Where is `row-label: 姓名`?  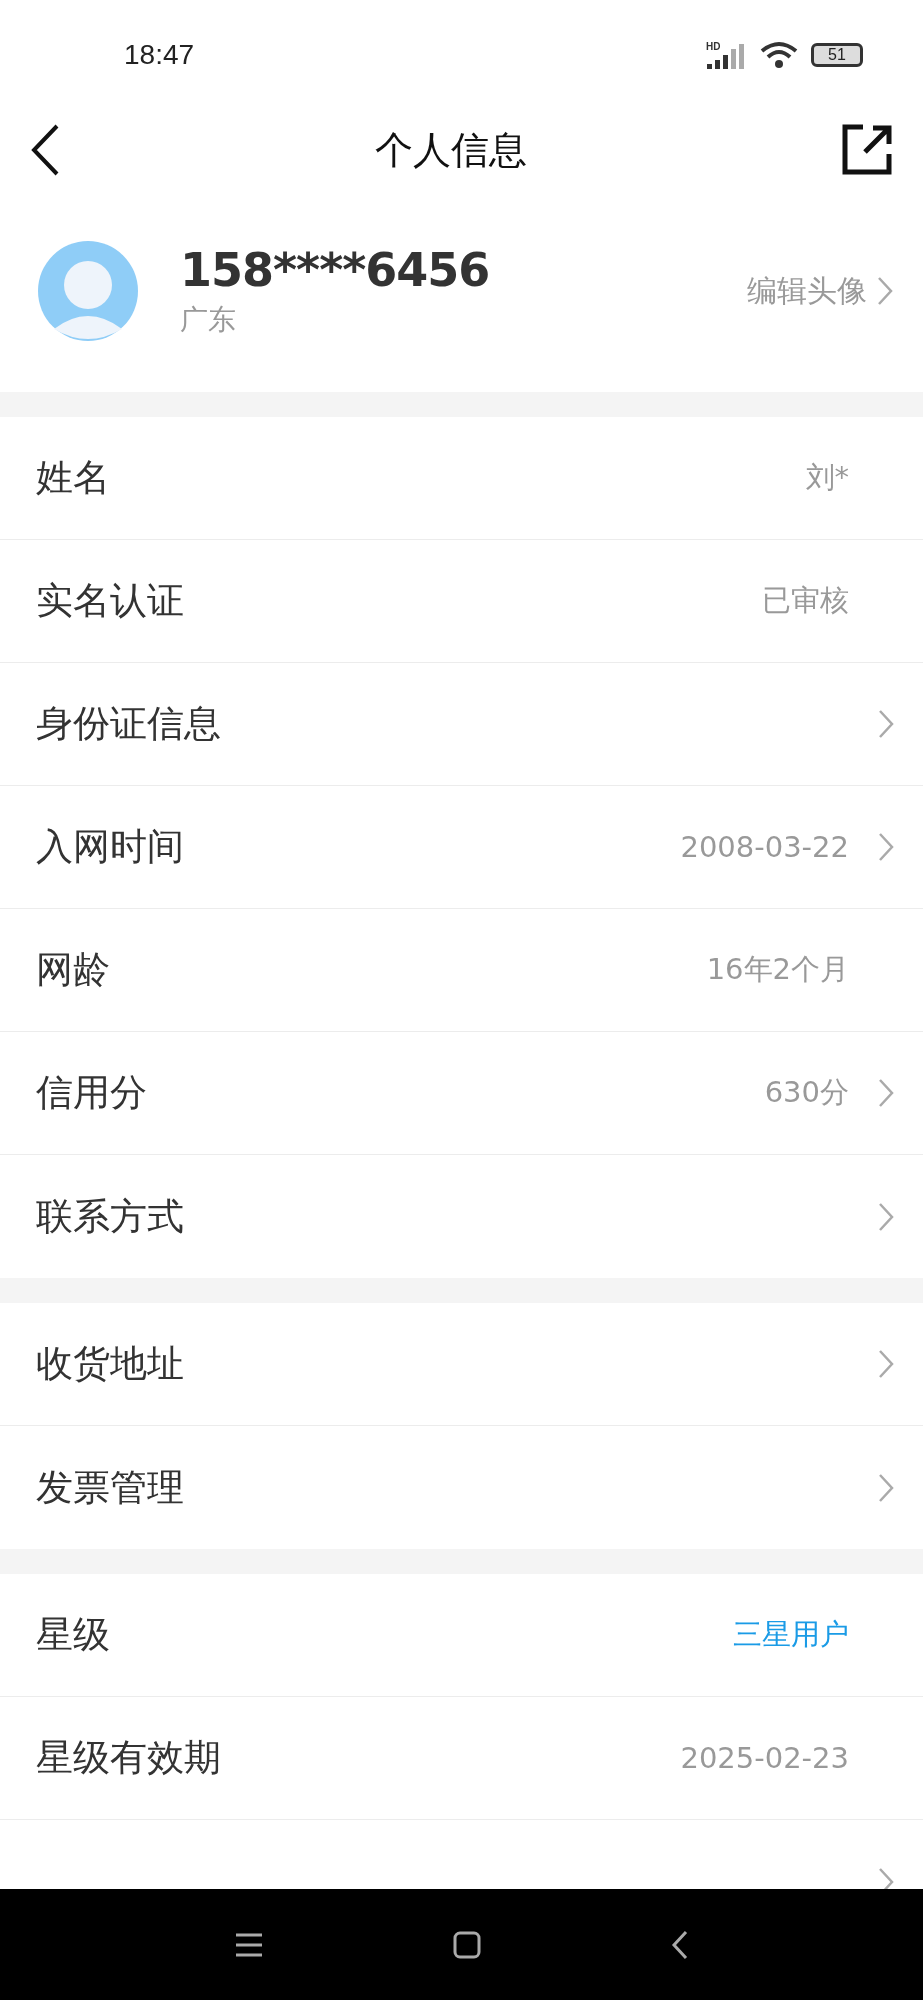 row-label: 姓名 is located at coordinates (73, 478).